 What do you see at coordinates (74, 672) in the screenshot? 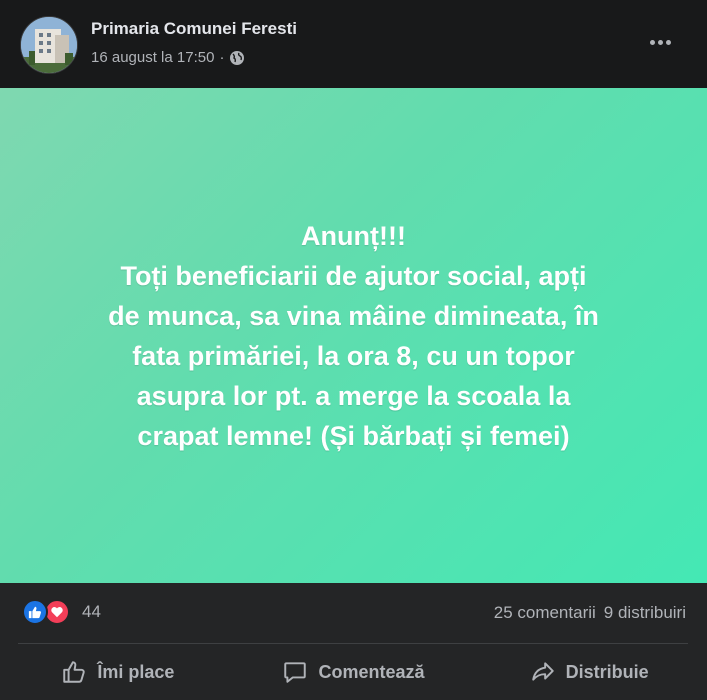
I see `thumbs-up-icon` at bounding box center [74, 672].